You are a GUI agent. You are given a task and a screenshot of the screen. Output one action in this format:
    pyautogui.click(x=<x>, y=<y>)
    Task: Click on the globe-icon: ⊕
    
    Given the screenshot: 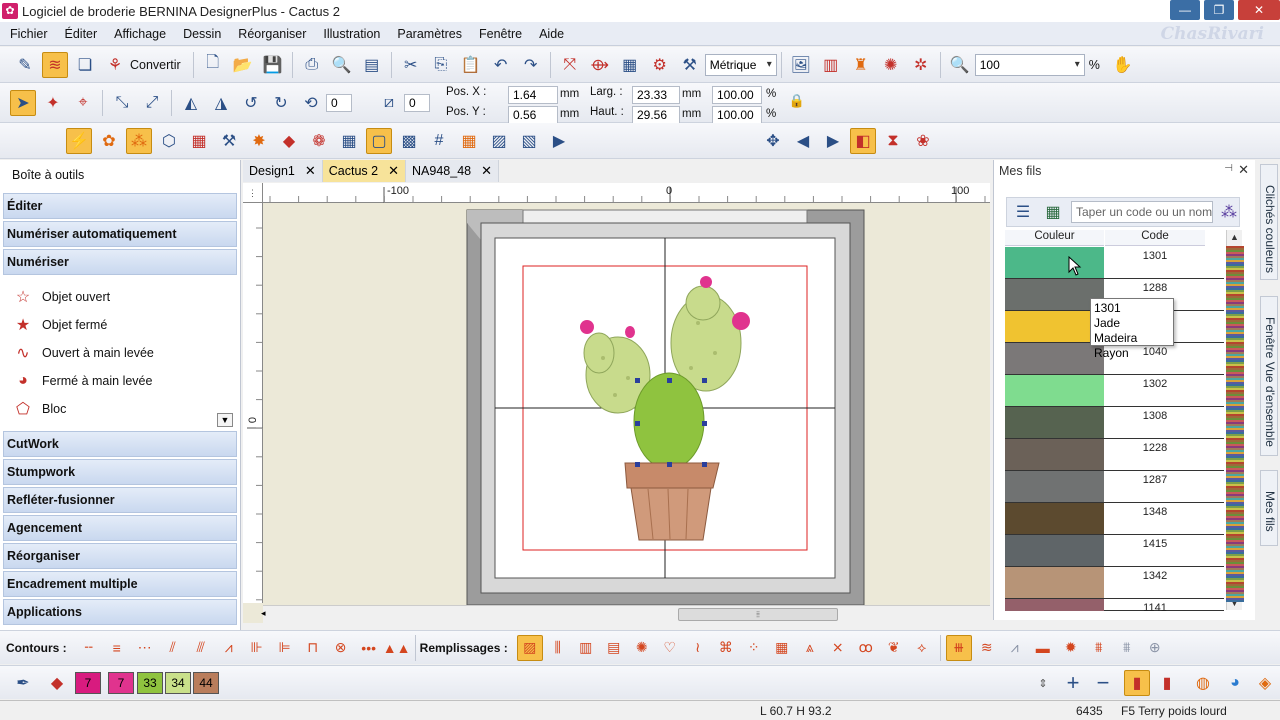 What is the action you would take?
    pyautogui.click(x=1155, y=648)
    